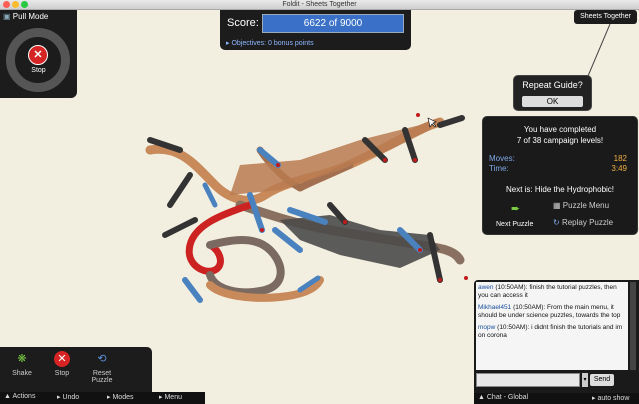 The image size is (639, 404). Describe the element at coordinates (514, 224) in the screenshot. I see `next-puzzle-button: Next Puzzle` at that location.